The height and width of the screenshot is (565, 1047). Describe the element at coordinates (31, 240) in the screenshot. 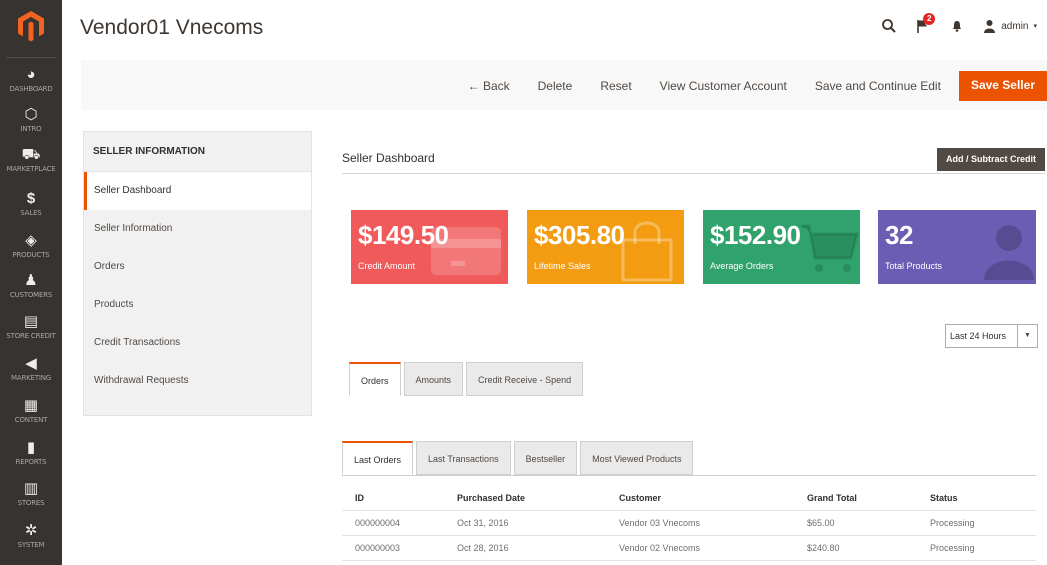

I see `box-icon: ◈` at that location.